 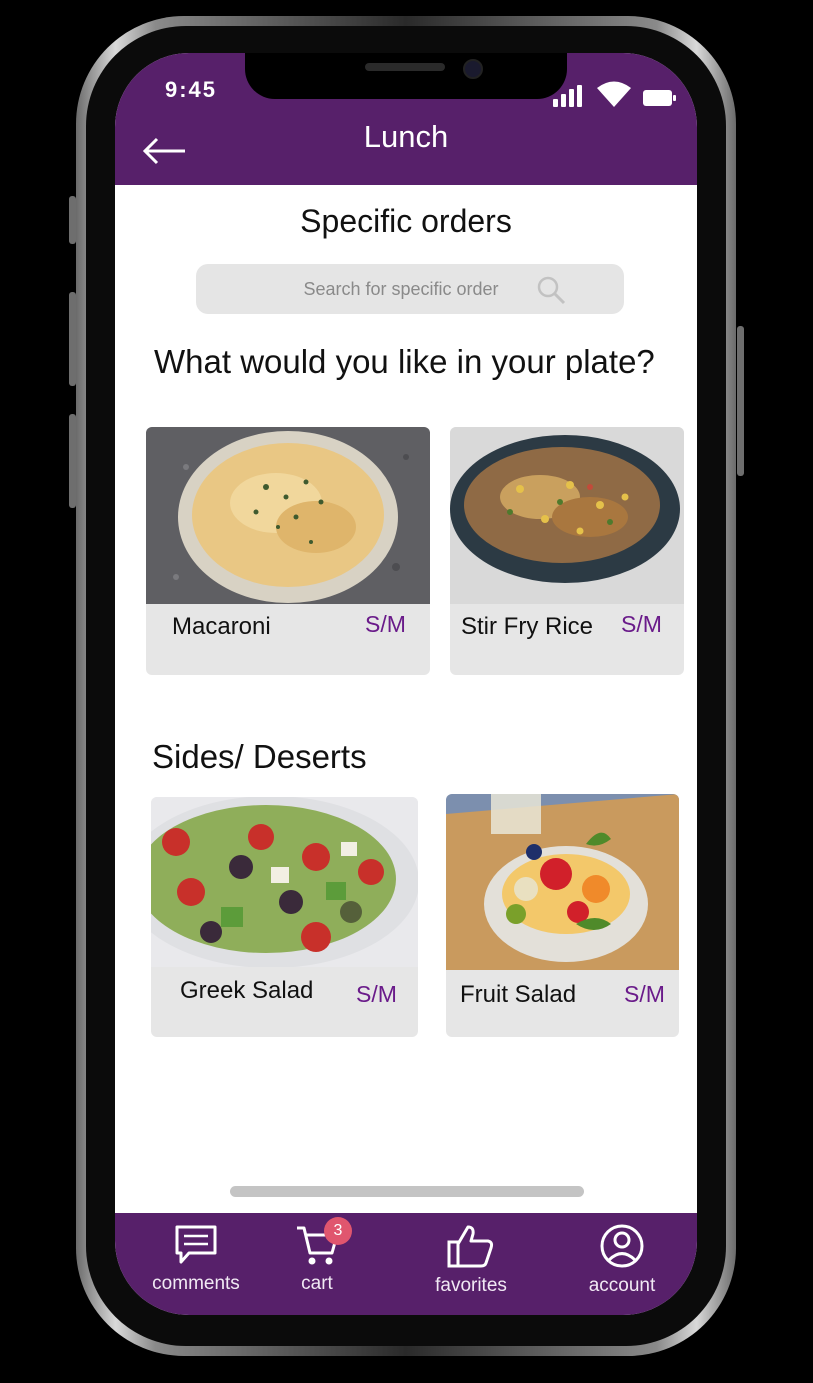 I want to click on comment-icon, so click(x=196, y=1244).